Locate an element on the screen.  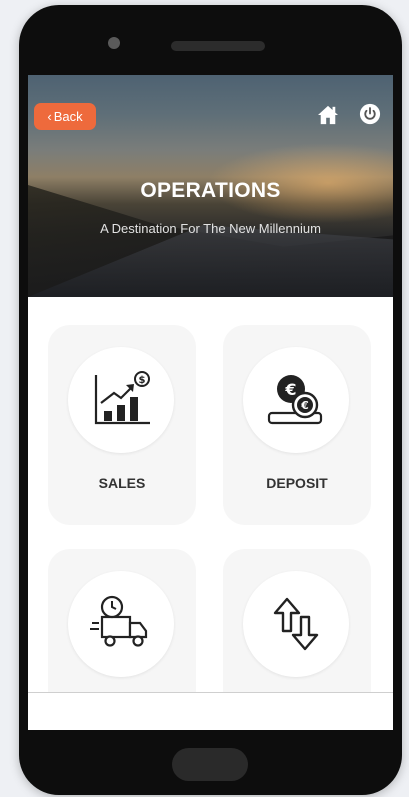
deposit-coins-icon: € € is located at coordinates (295, 400).